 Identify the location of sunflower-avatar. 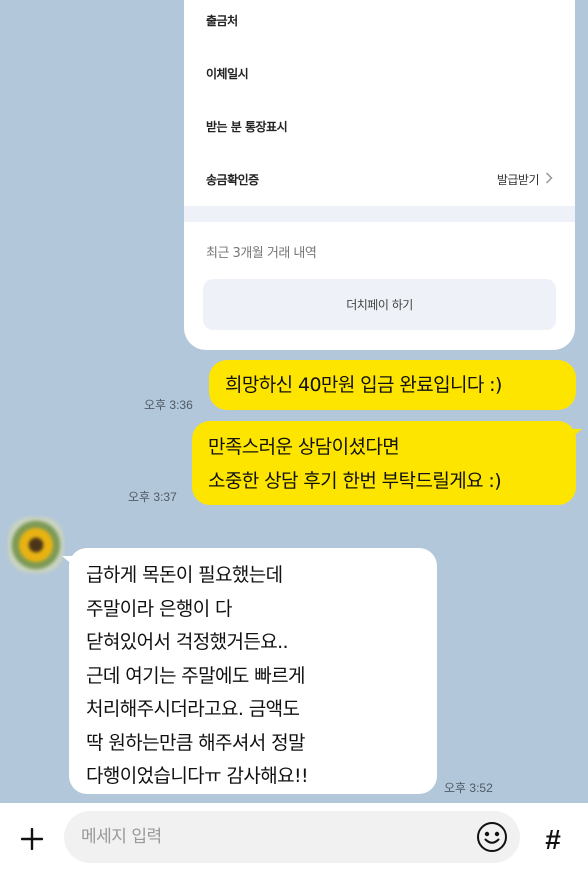
(36, 545).